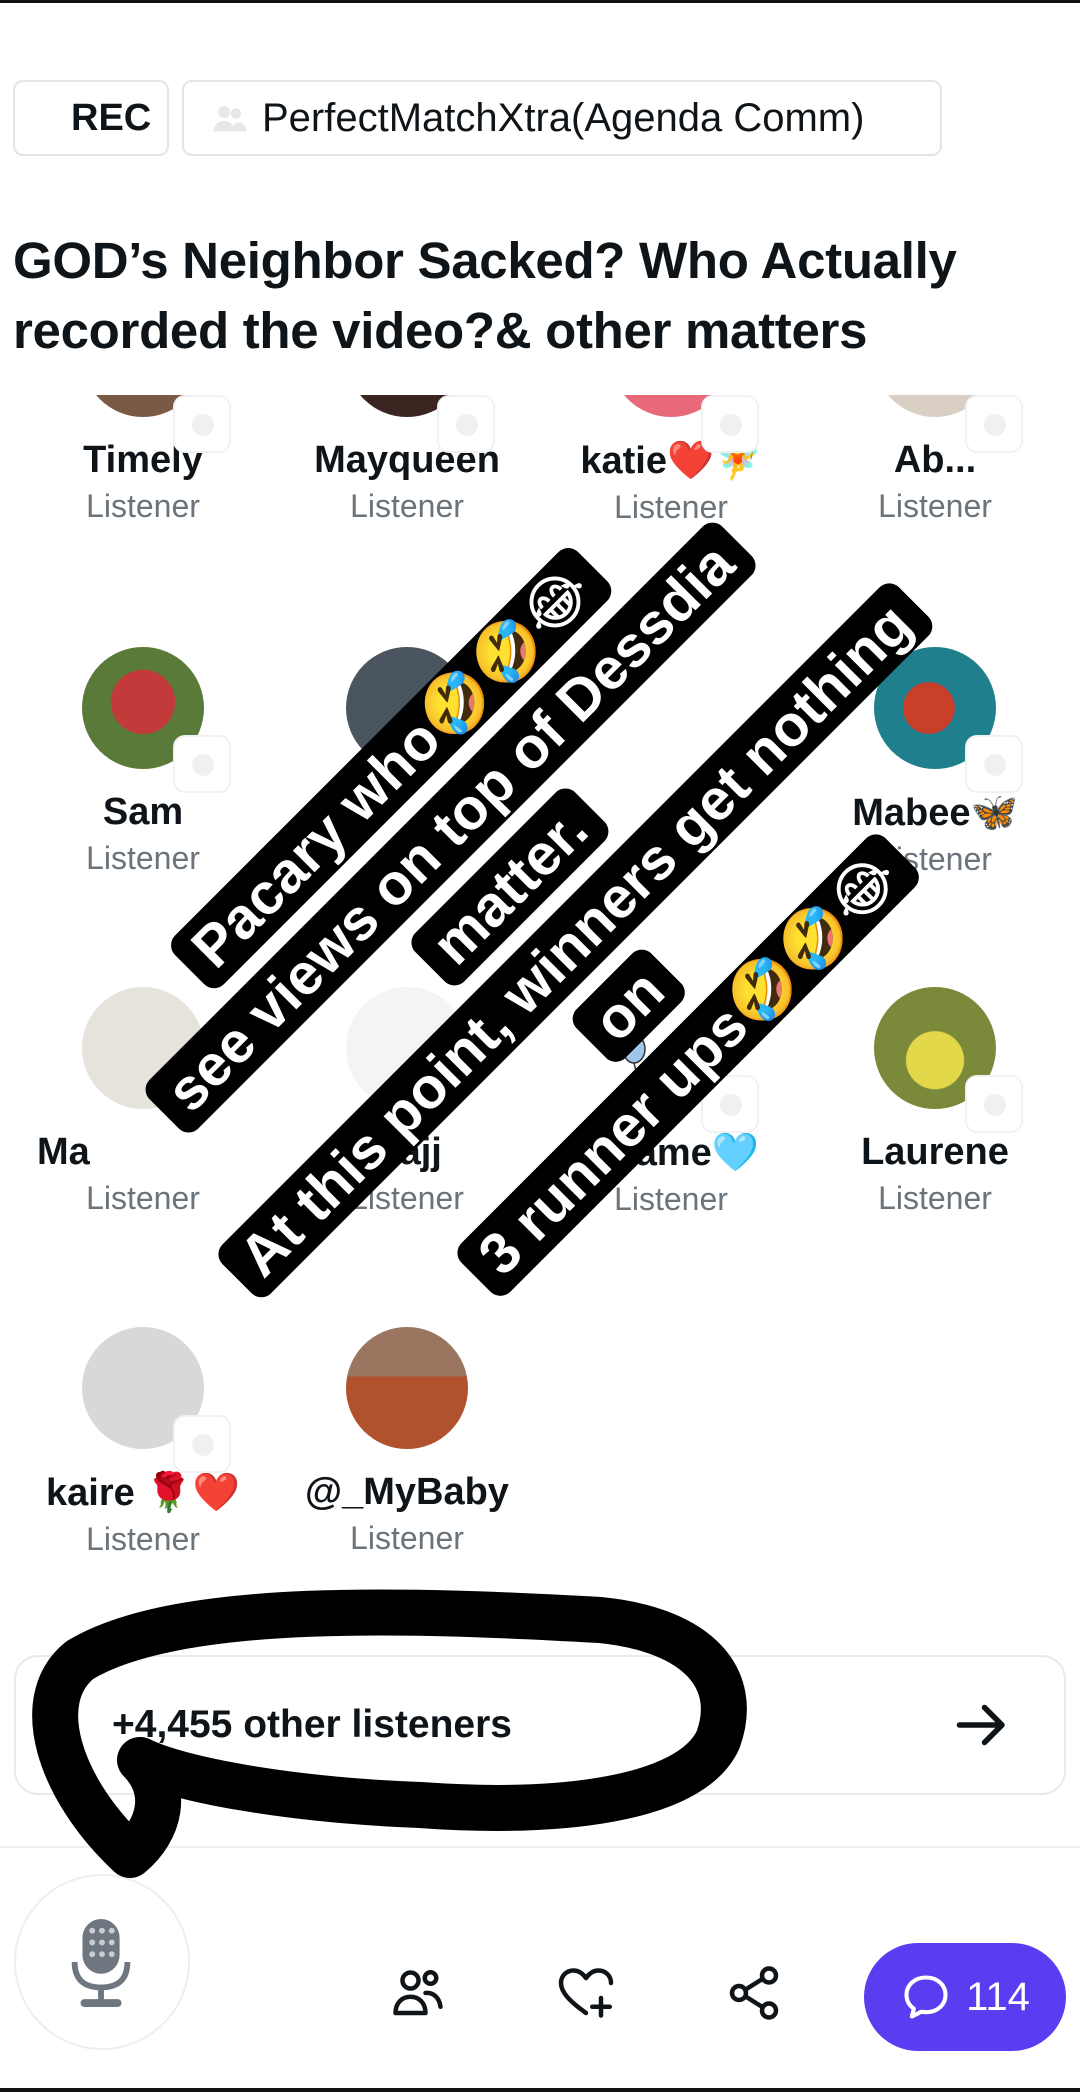 This screenshot has width=1080, height=2092. I want to click on listener-name: Timely, so click(143, 460).